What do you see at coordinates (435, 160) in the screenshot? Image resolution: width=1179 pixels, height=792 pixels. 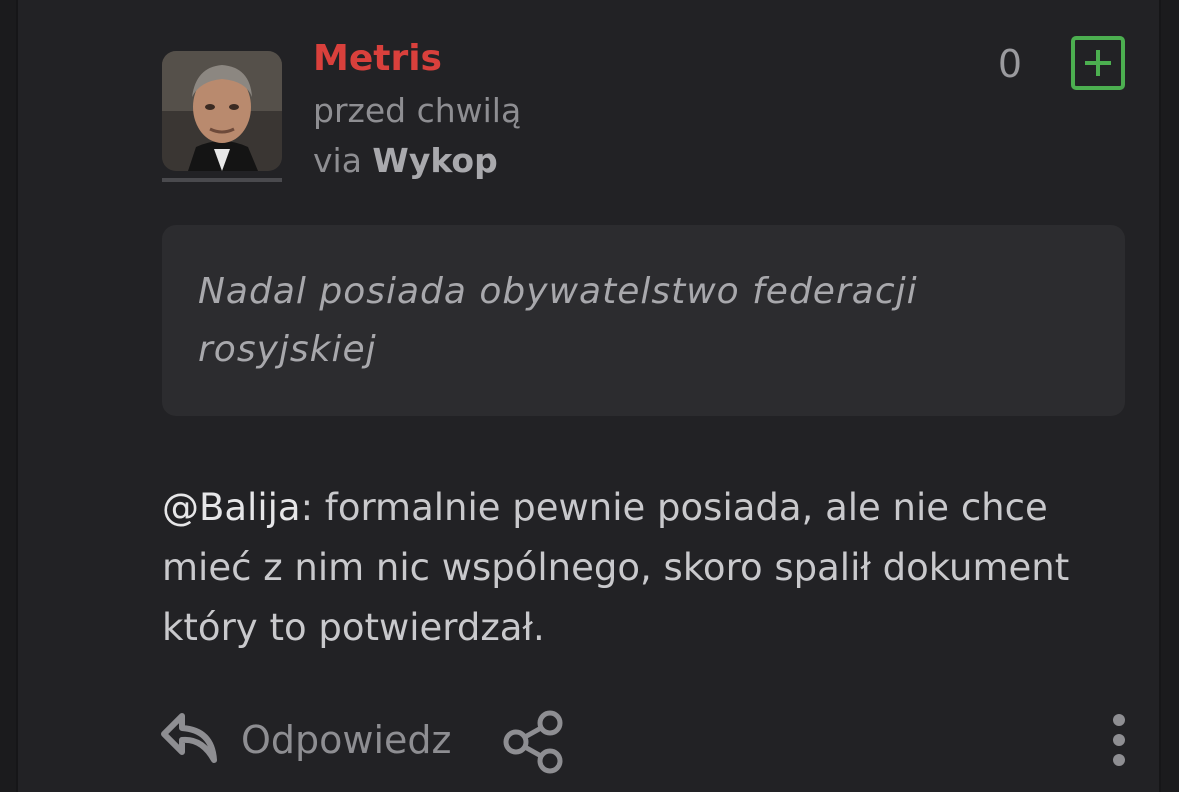 I see `via-source: Wykop` at bounding box center [435, 160].